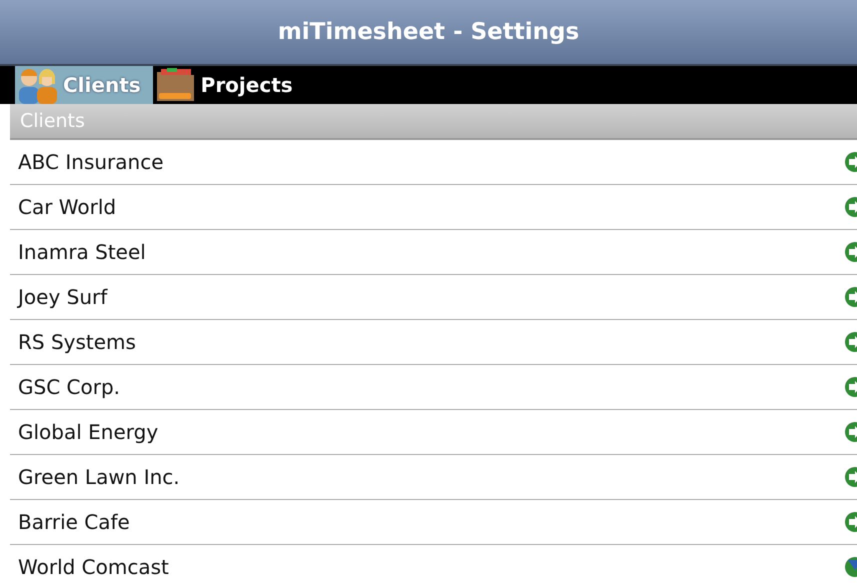 The image size is (857, 583). I want to click on client-row: World Comcast, so click(433, 564).